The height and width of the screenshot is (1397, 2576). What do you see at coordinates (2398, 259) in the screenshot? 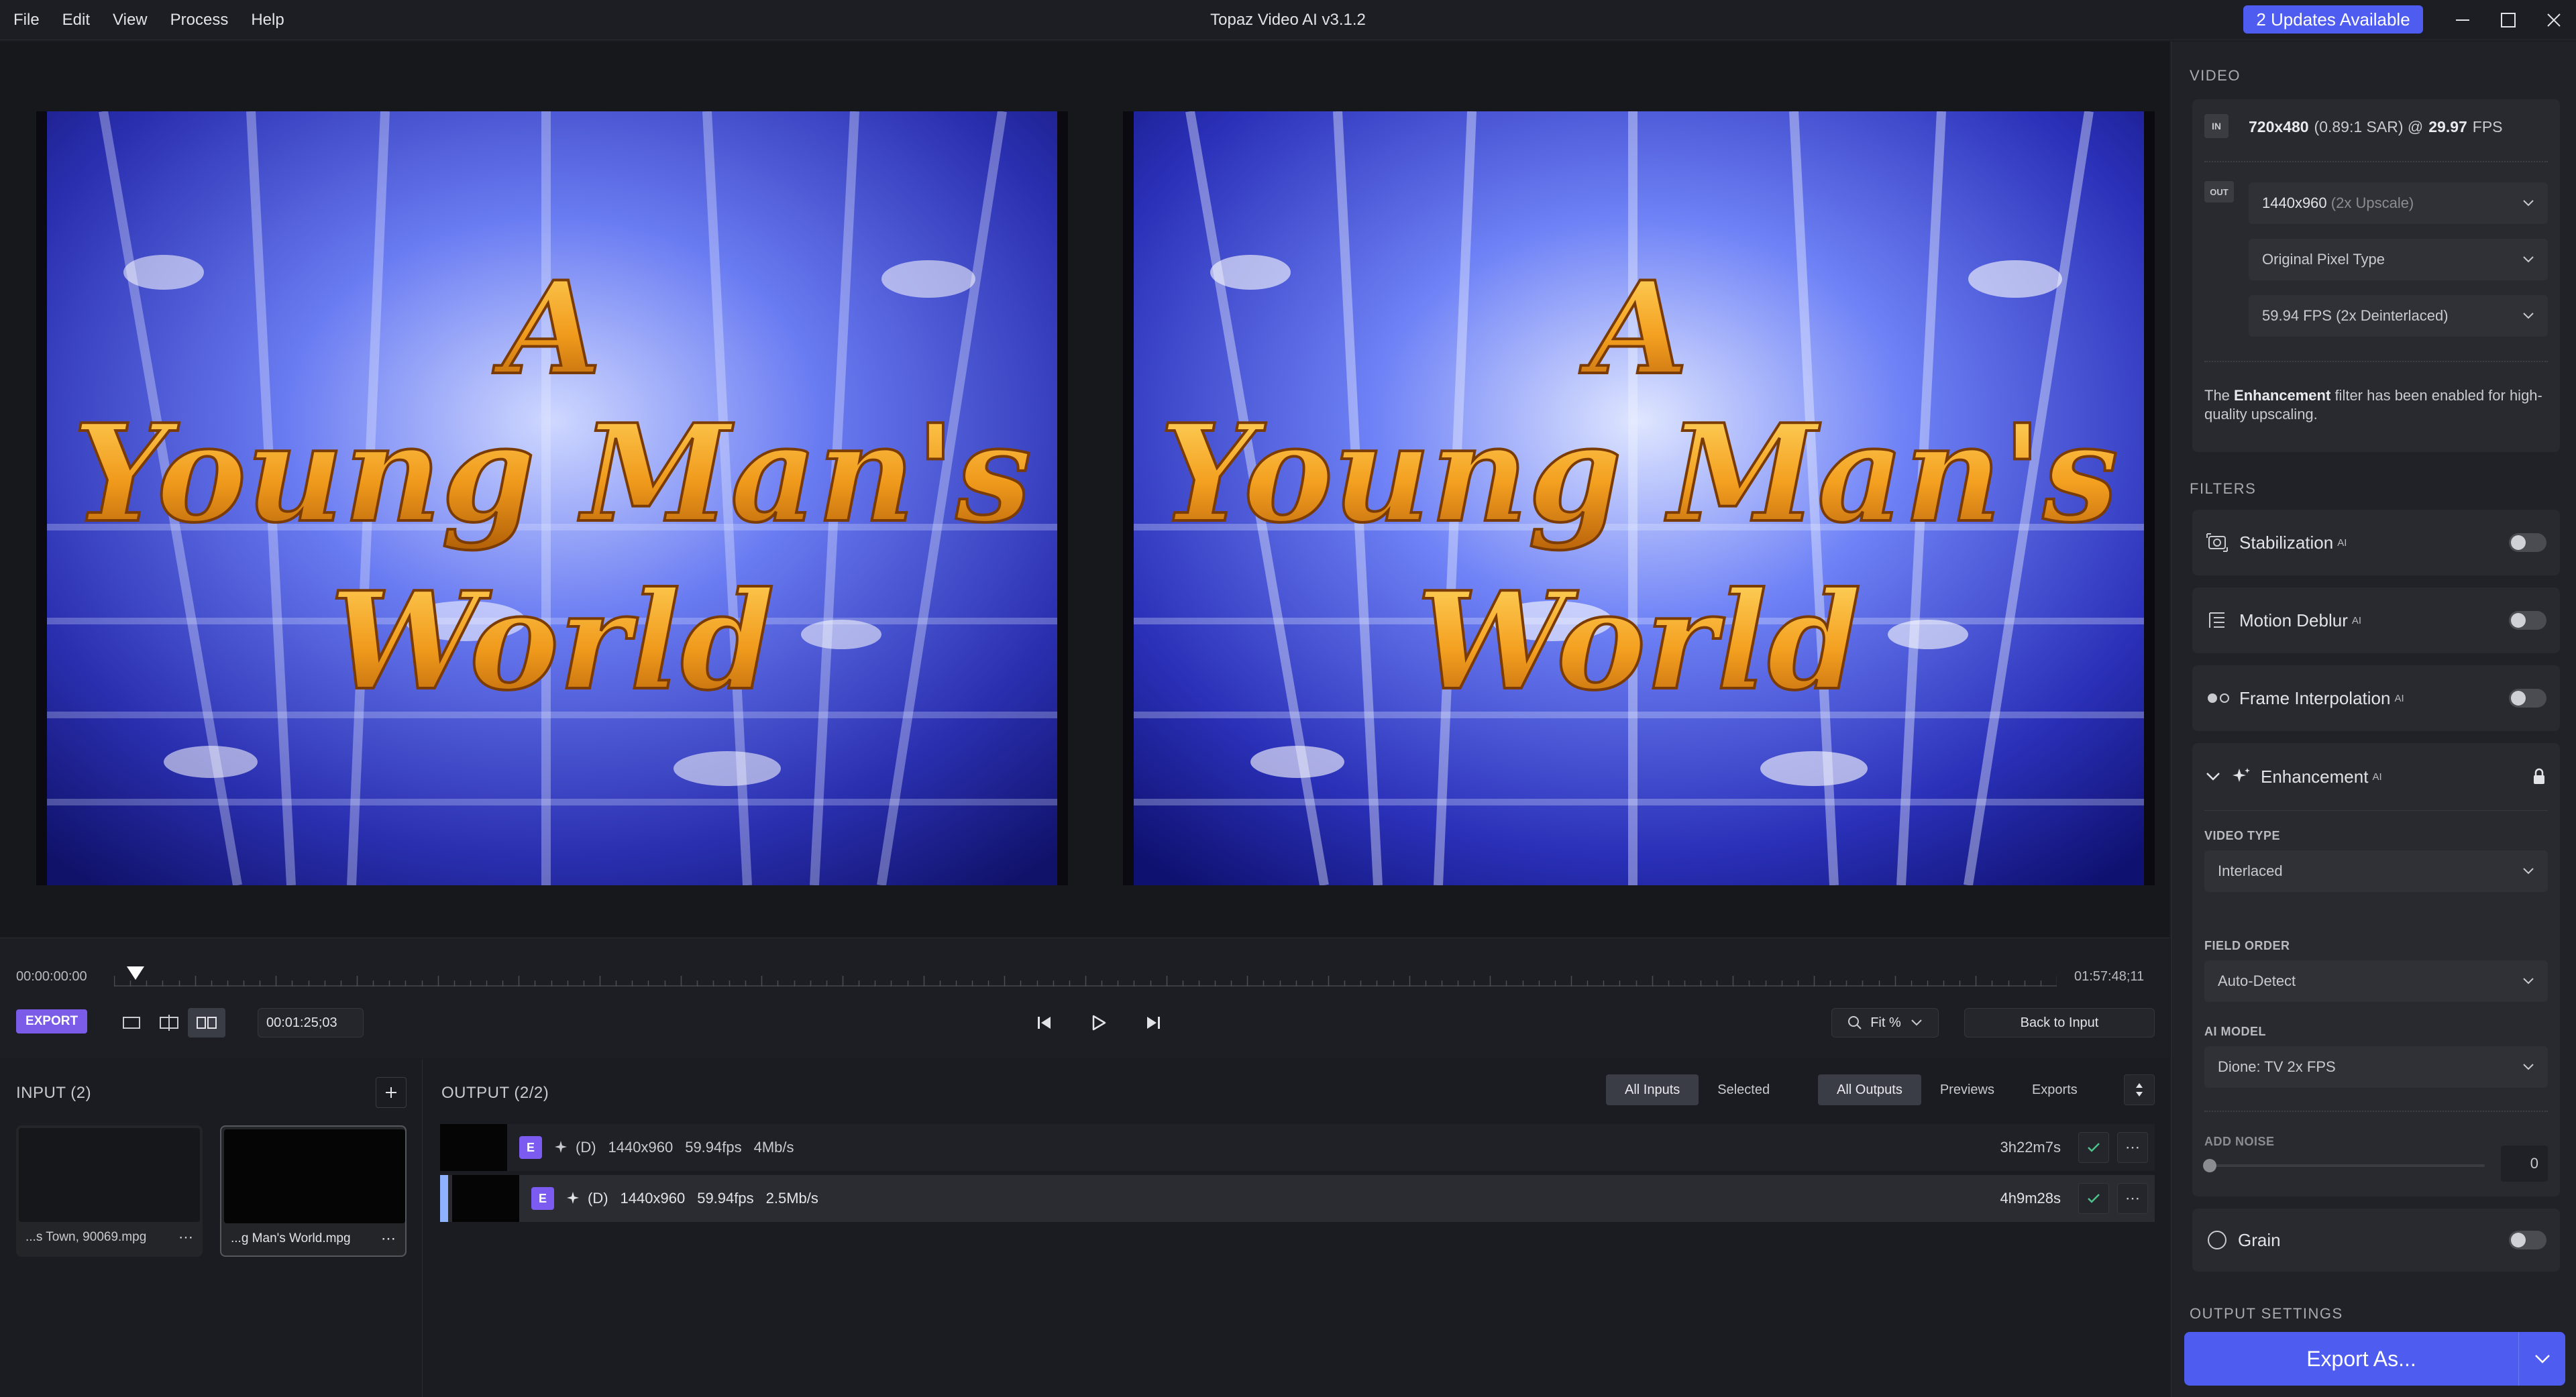
I see `pixel-type-select: Original Pixel Type` at bounding box center [2398, 259].